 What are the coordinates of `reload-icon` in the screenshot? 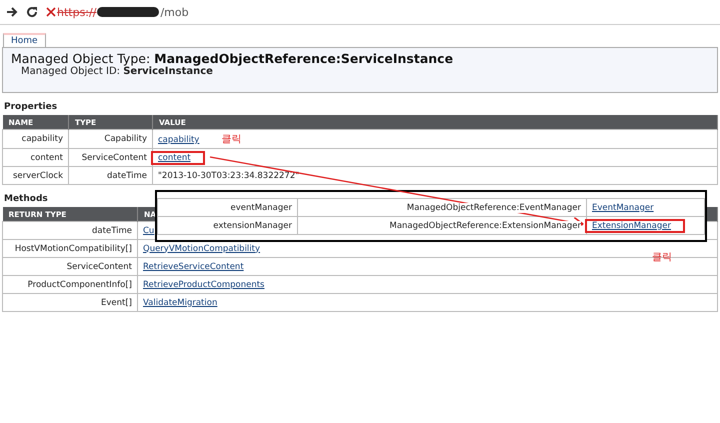 It's located at (32, 12).